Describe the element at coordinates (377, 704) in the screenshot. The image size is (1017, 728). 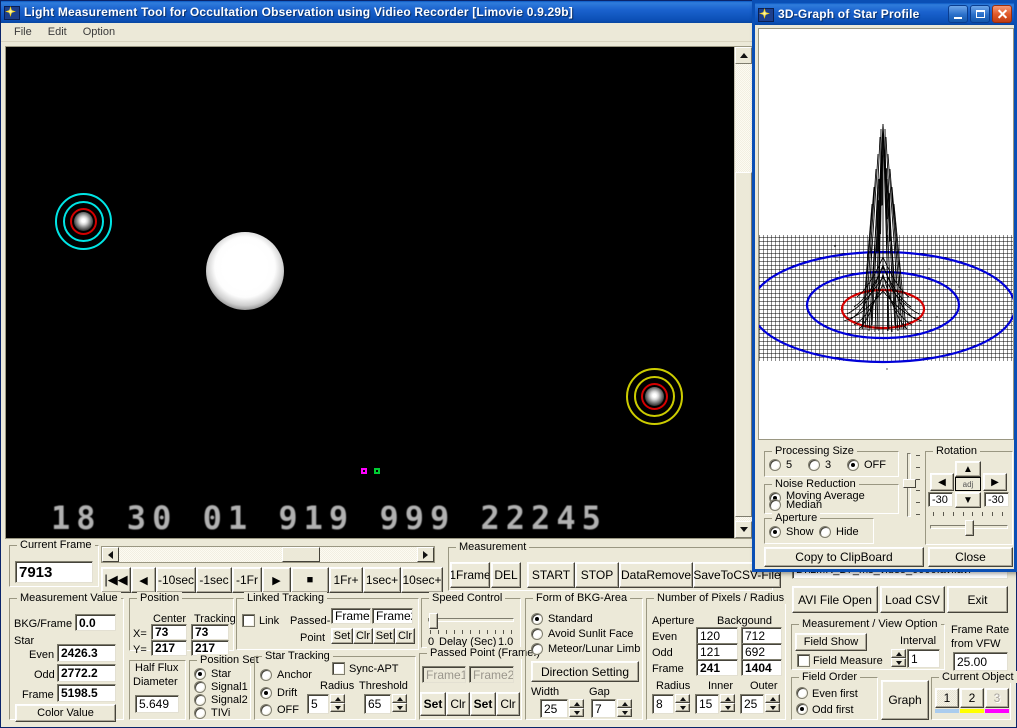
I see `tracking-threshold-input: 65` at that location.